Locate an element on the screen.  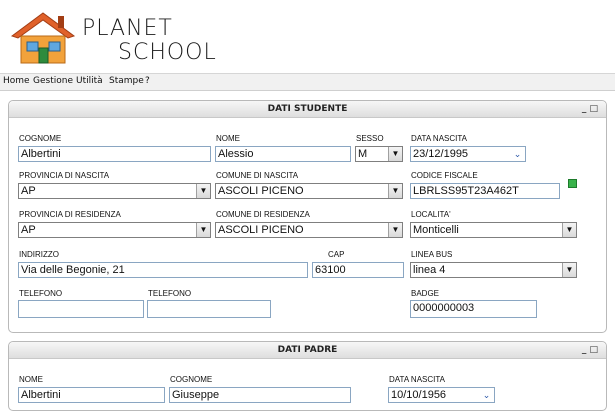
nome-field: Alessio is located at coordinates (283, 154).